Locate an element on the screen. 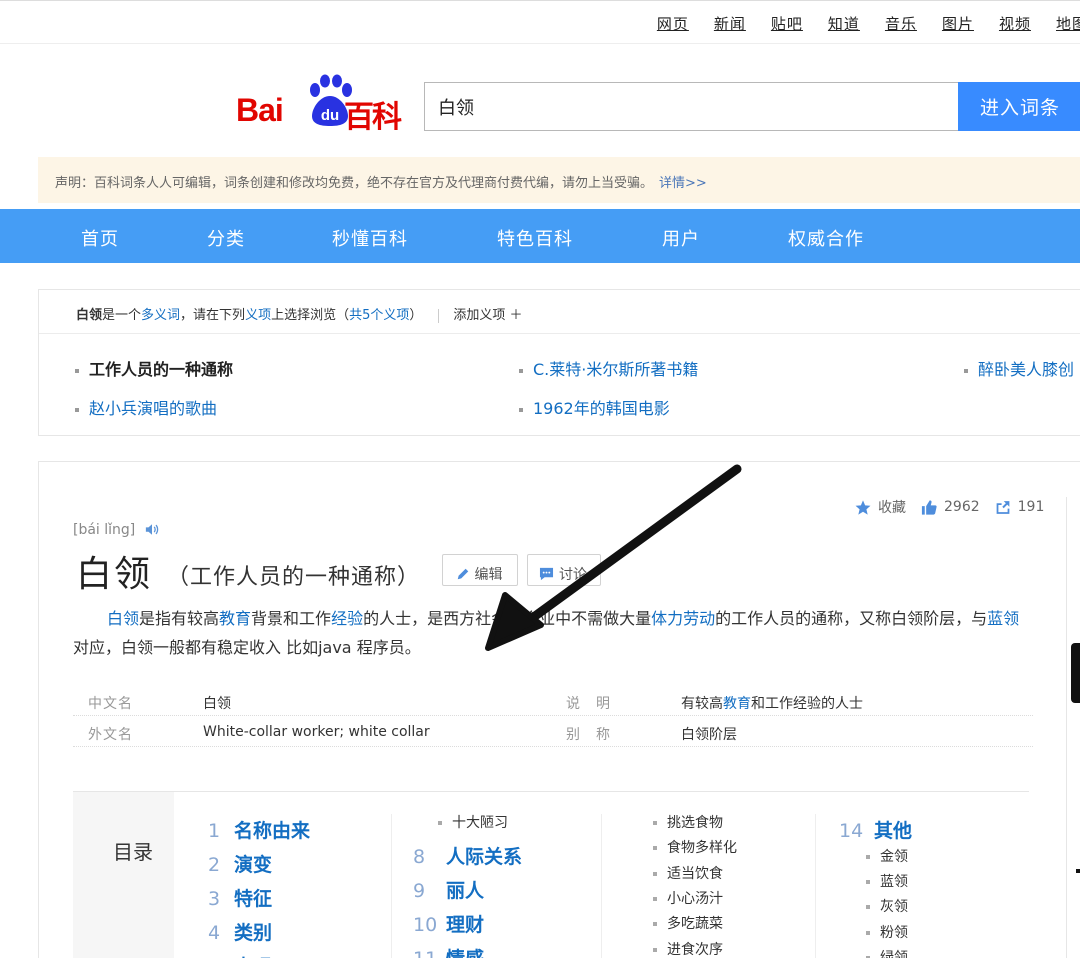  catalog-subitem: 十大陋习 is located at coordinates (473, 822).